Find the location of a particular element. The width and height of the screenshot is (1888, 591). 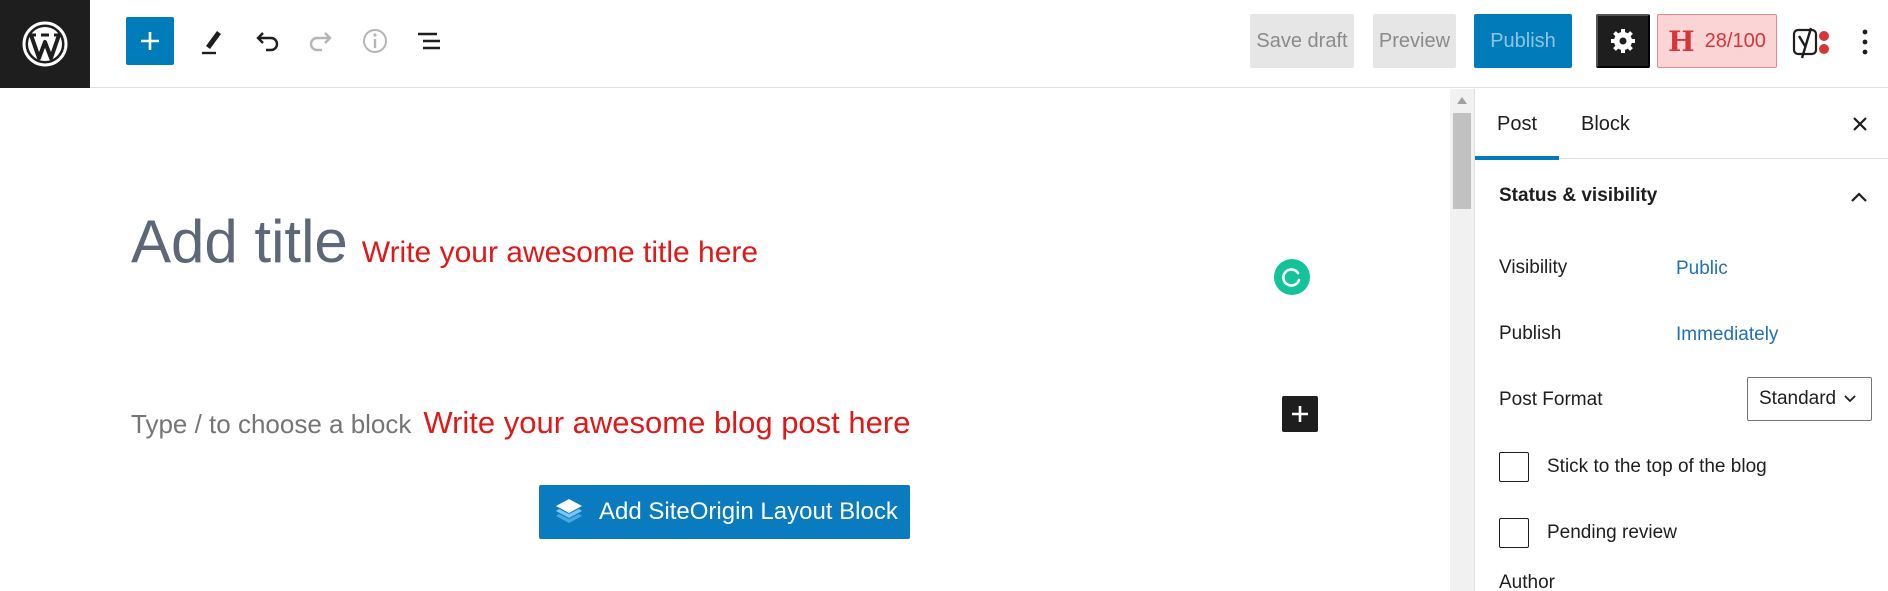

block-hint-annotation: Write your awesome blog post here is located at coordinates (667, 422).